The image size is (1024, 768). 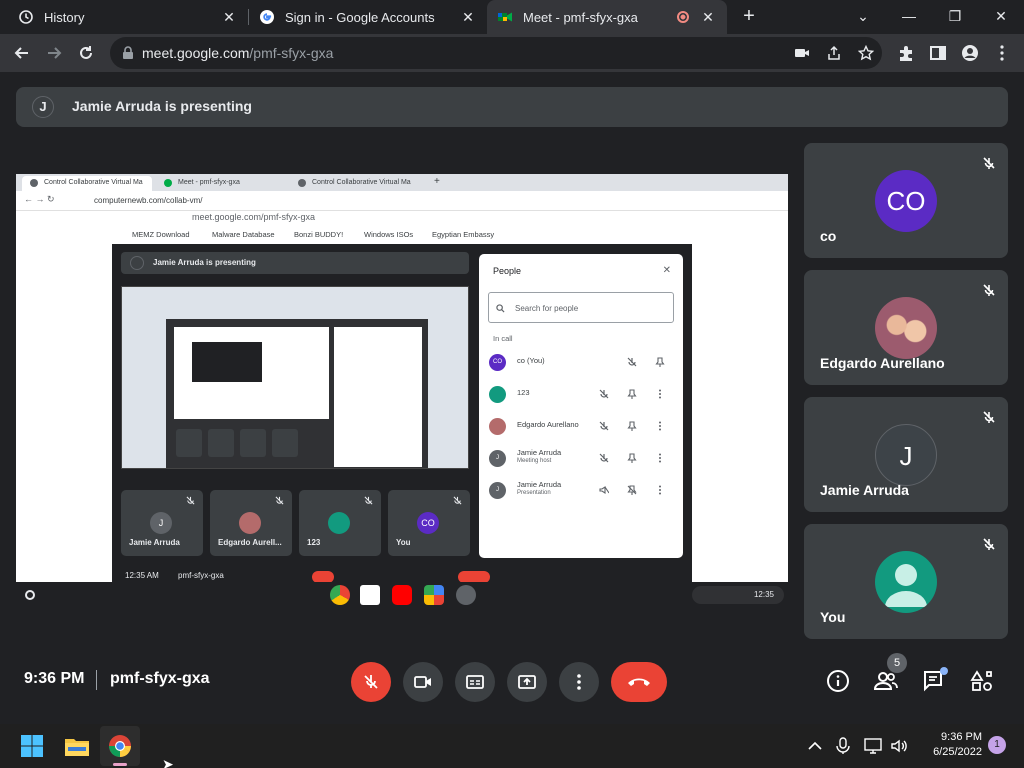 I want to click on more-icon, so click(x=660, y=426).